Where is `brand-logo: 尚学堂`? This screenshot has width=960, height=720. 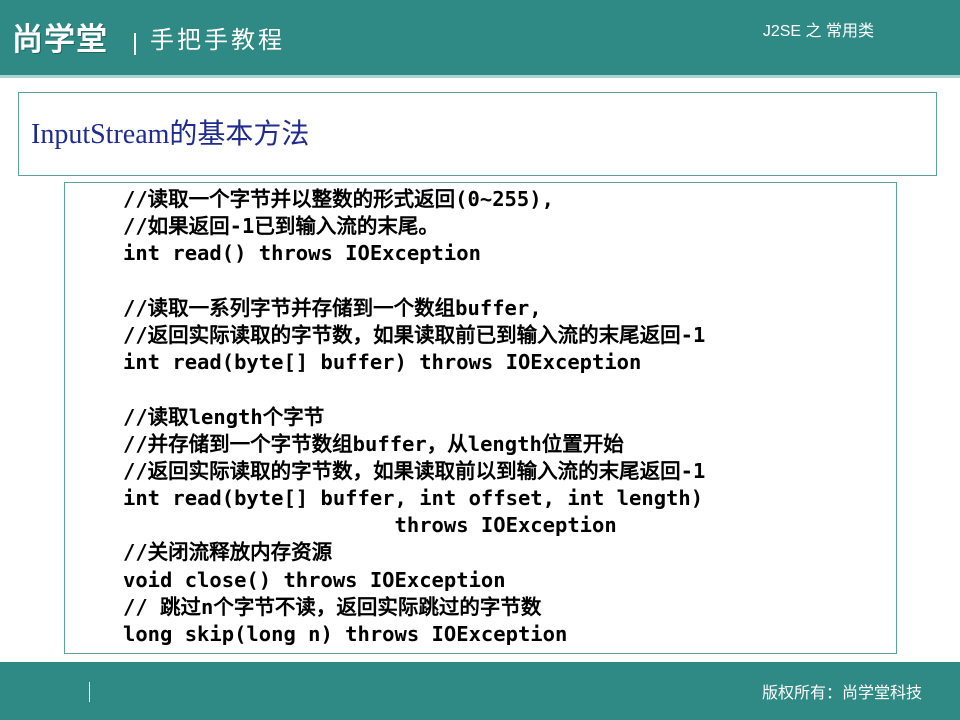 brand-logo: 尚学堂 is located at coordinates (60, 40).